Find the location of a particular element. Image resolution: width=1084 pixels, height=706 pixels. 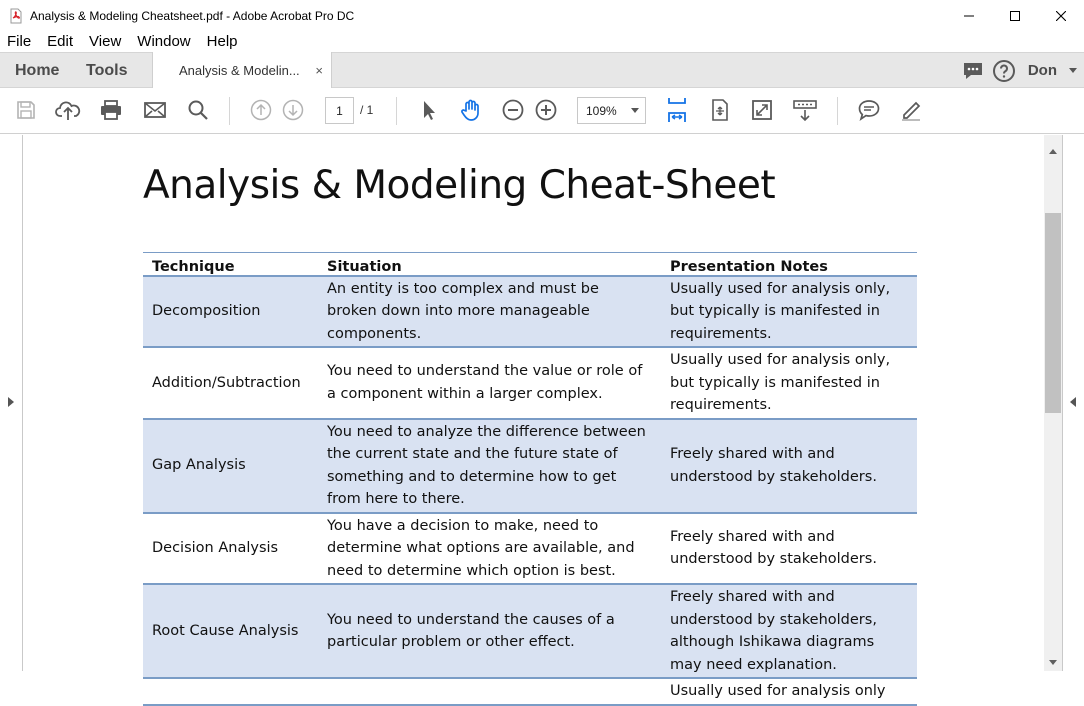

hand-tool-button is located at coordinates (471, 110).